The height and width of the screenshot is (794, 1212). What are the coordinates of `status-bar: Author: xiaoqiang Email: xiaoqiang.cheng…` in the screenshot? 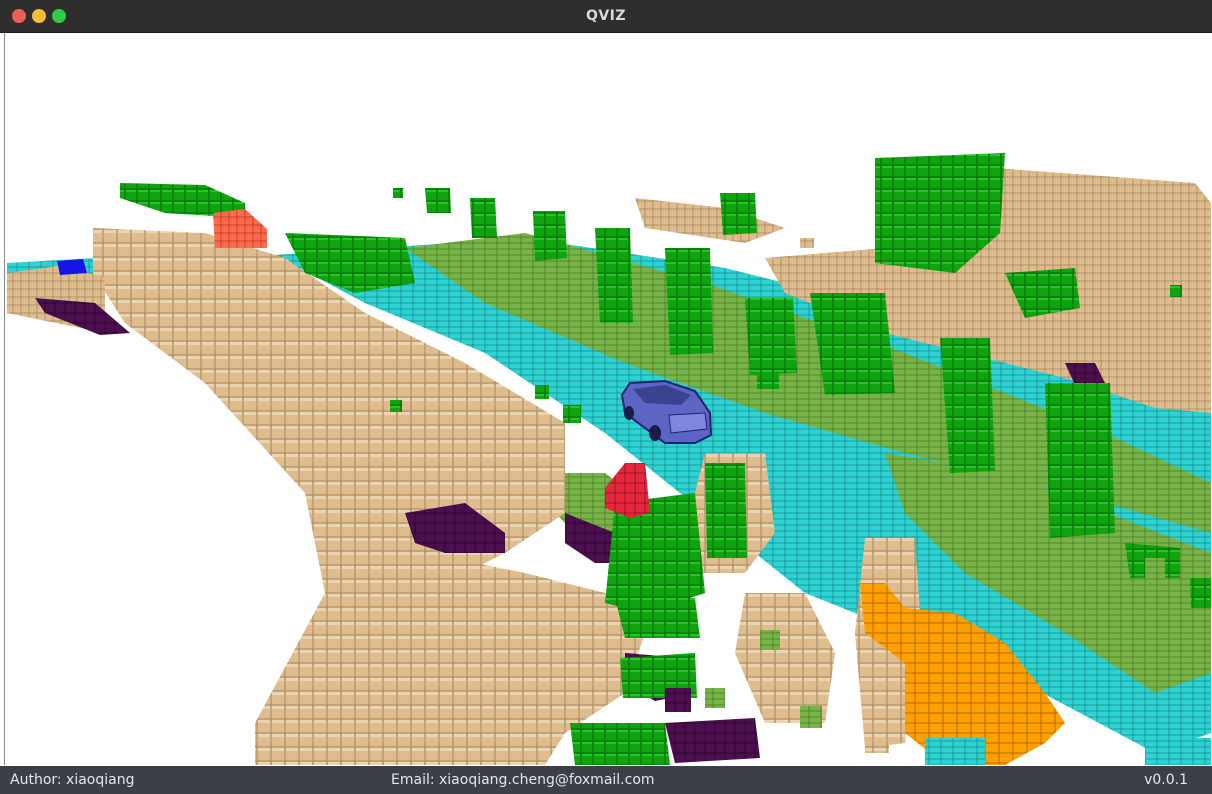 It's located at (606, 780).